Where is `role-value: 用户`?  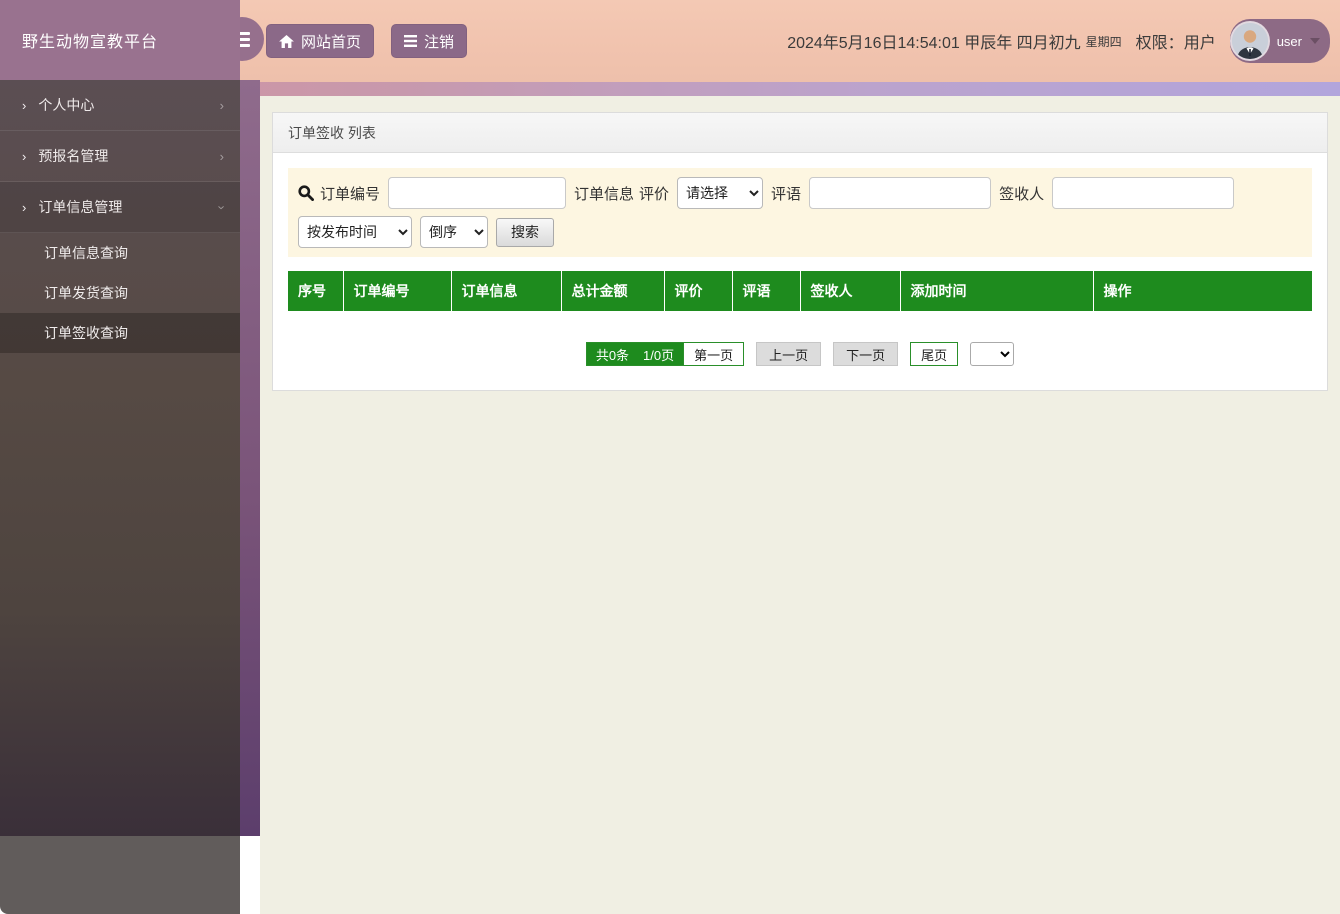 role-value: 用户 is located at coordinates (1199, 43).